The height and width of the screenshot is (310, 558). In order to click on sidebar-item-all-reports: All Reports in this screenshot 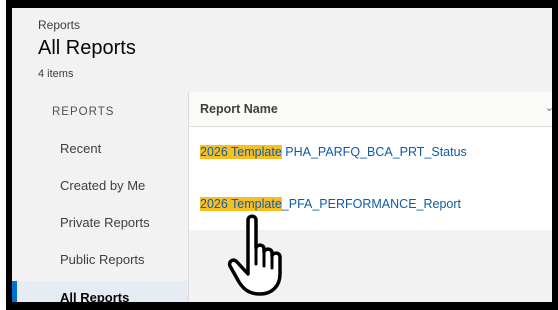, I will do `click(100, 291)`.